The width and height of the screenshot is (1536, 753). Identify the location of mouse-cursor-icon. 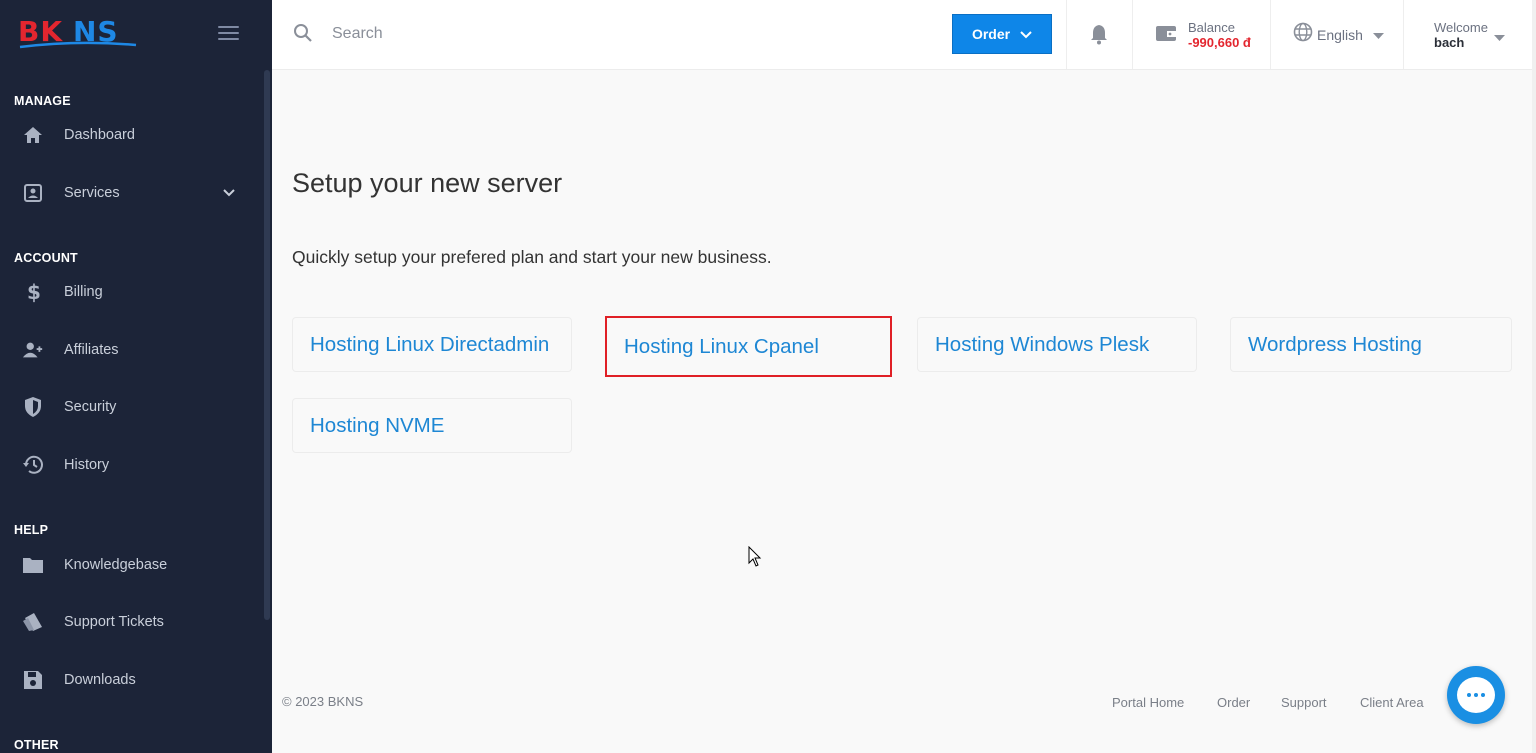
(755, 559).